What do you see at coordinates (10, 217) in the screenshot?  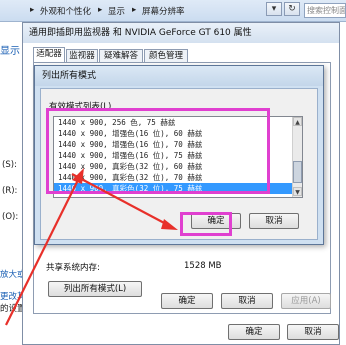 I see `orientation-label-fragment: (O):` at bounding box center [10, 217].